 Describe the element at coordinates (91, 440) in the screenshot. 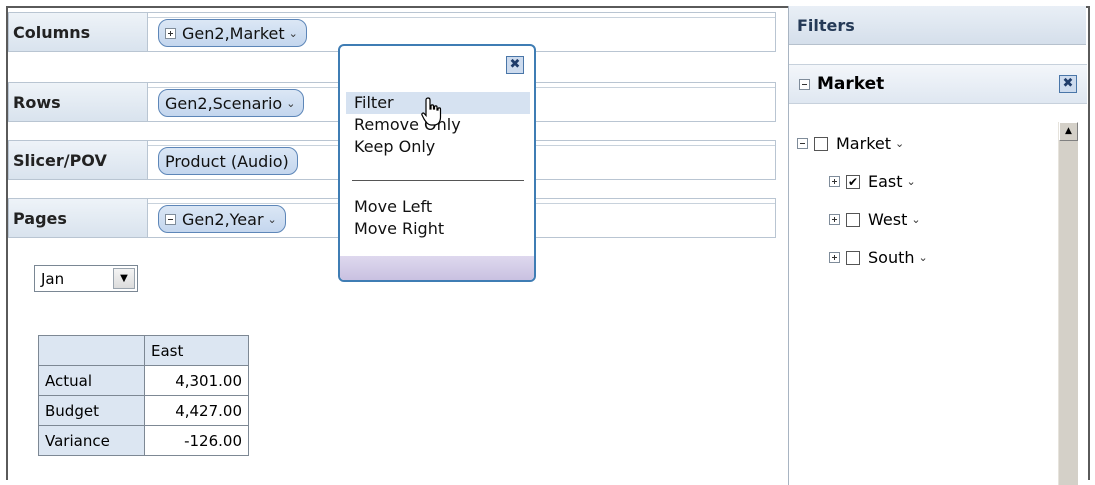

I see `row-header-variance: Variance` at that location.